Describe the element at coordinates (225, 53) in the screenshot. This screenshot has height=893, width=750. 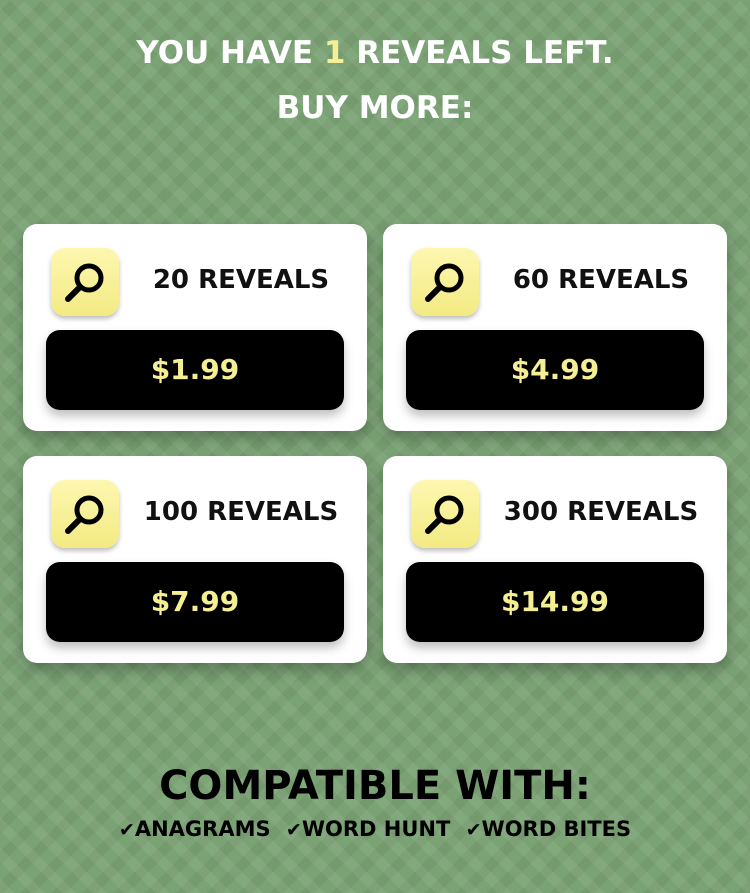
I see `reveals-left-prefix: YOU HAVE` at that location.